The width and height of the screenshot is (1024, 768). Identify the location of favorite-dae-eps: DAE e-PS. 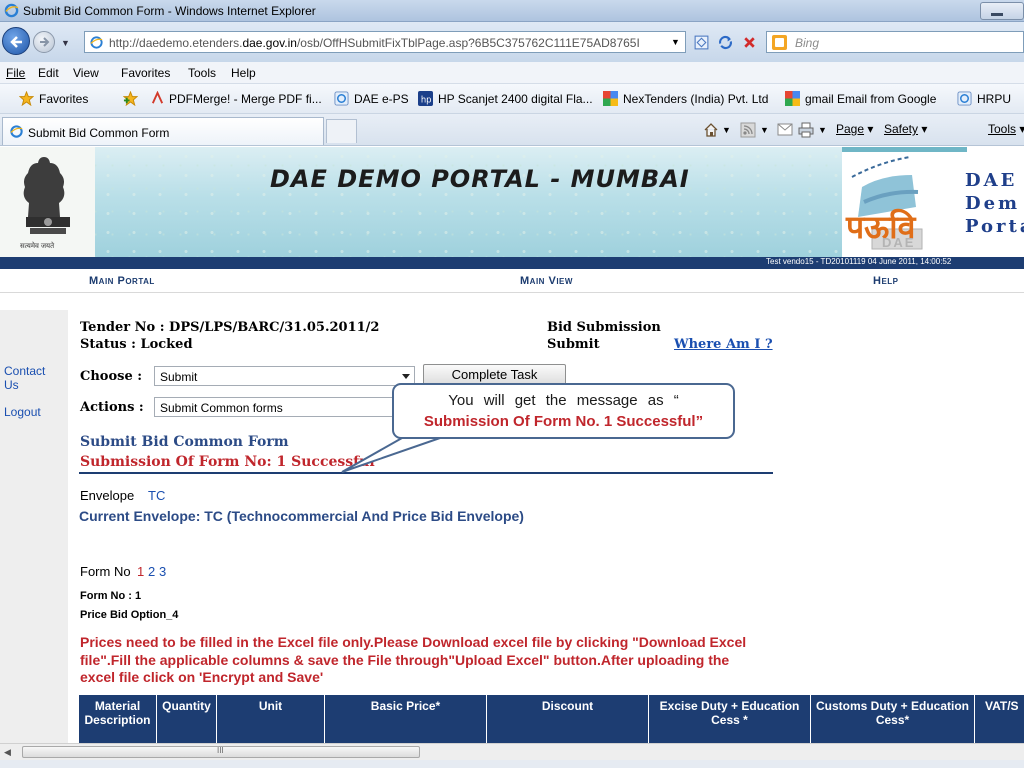
(381, 99).